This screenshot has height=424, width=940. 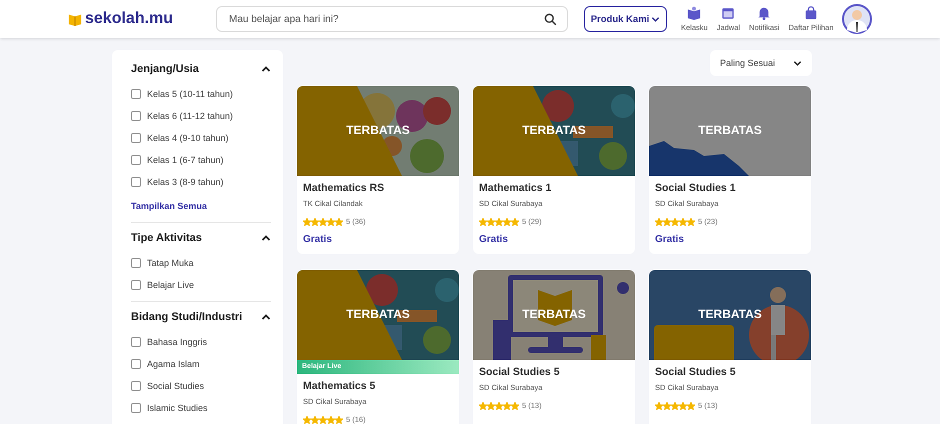 What do you see at coordinates (515, 188) in the screenshot?
I see `course-title: Mathematics 1` at bounding box center [515, 188].